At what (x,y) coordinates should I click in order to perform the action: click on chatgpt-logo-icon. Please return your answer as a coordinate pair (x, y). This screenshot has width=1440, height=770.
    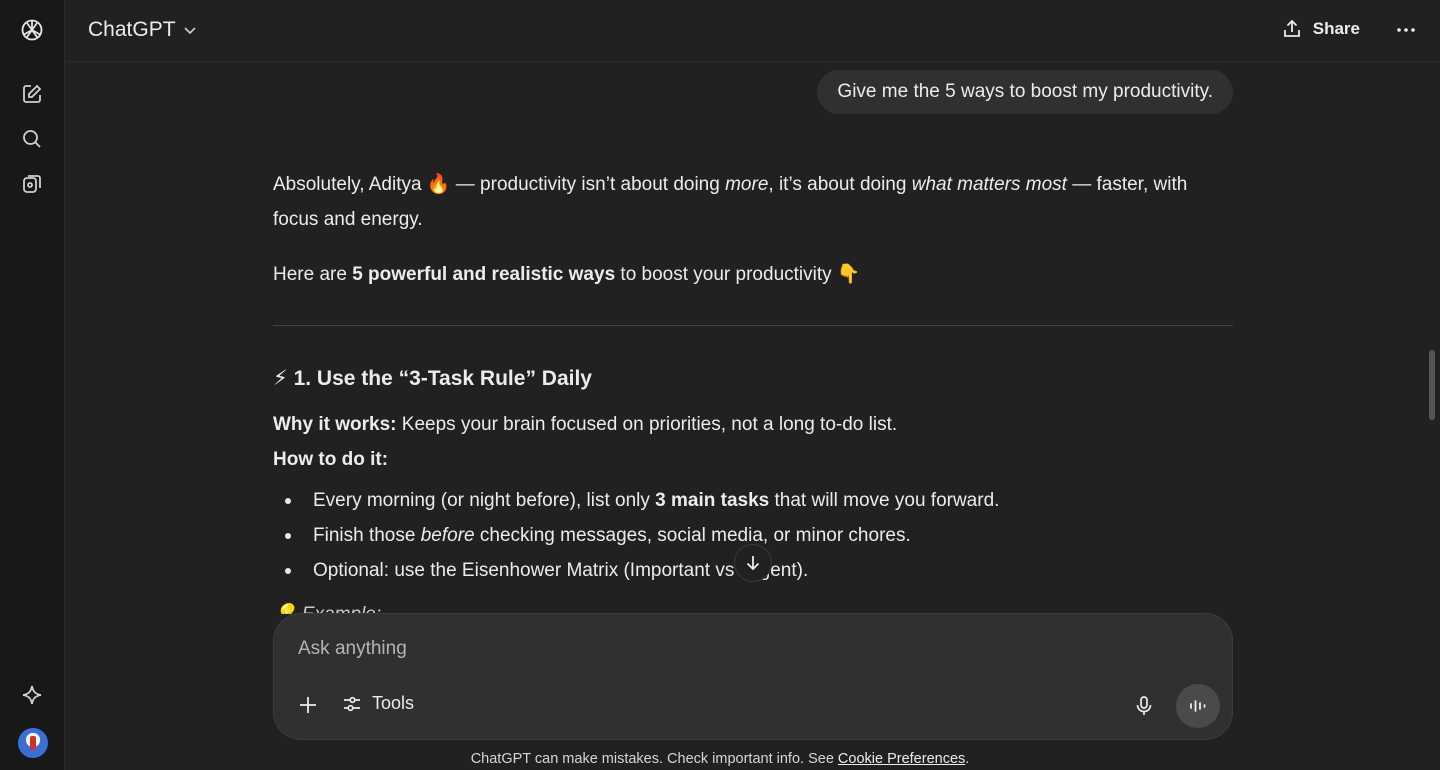
    Looking at the image, I should click on (32, 30).